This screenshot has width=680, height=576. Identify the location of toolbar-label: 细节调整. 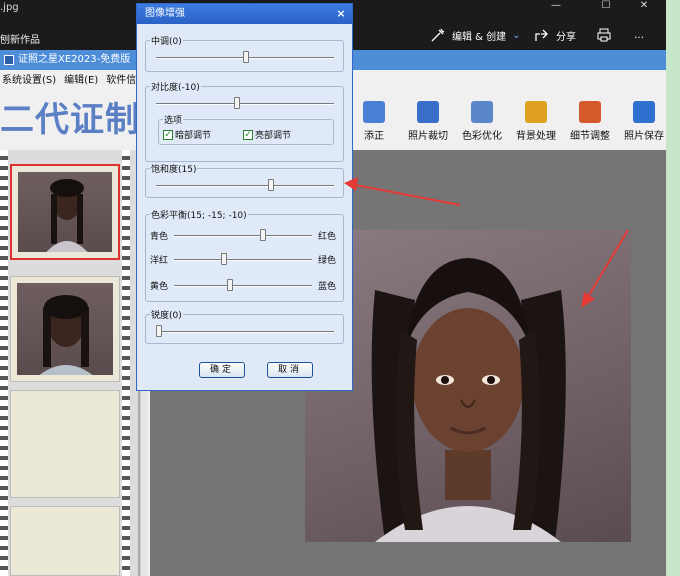
(590, 136).